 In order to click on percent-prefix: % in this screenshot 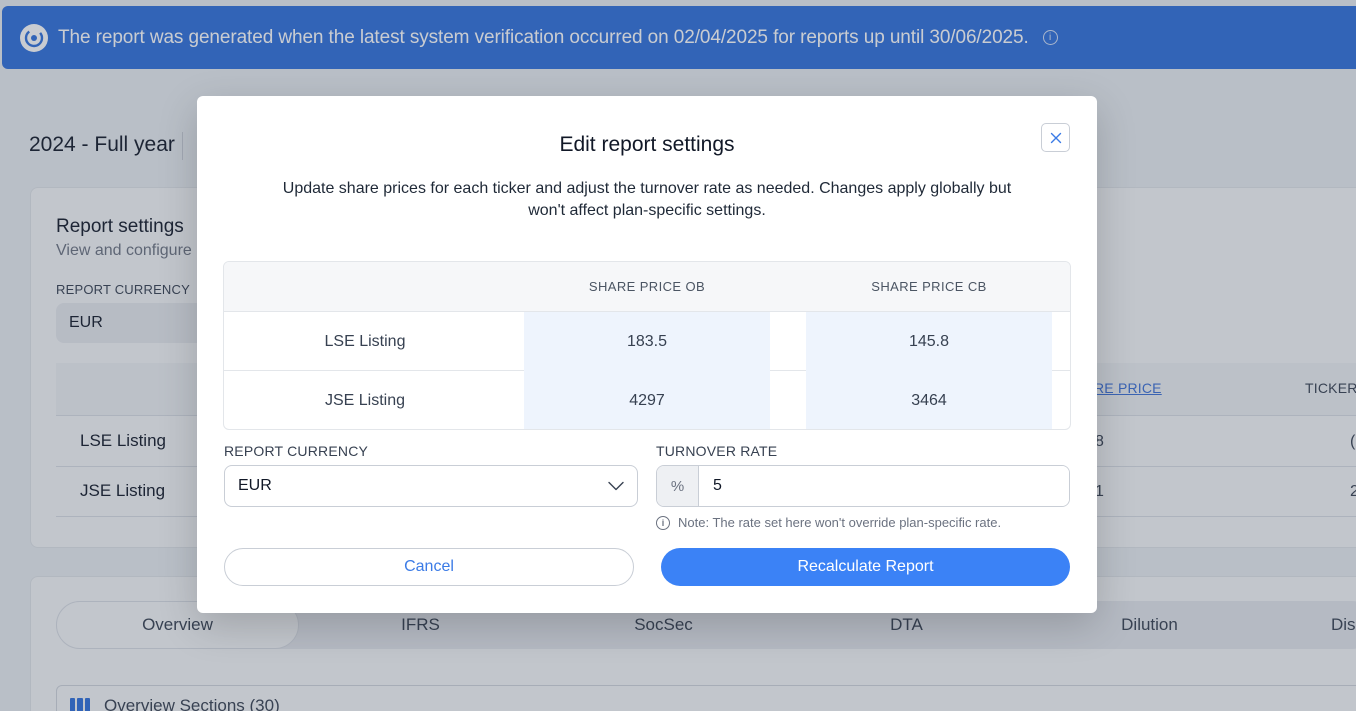, I will do `click(678, 486)`.